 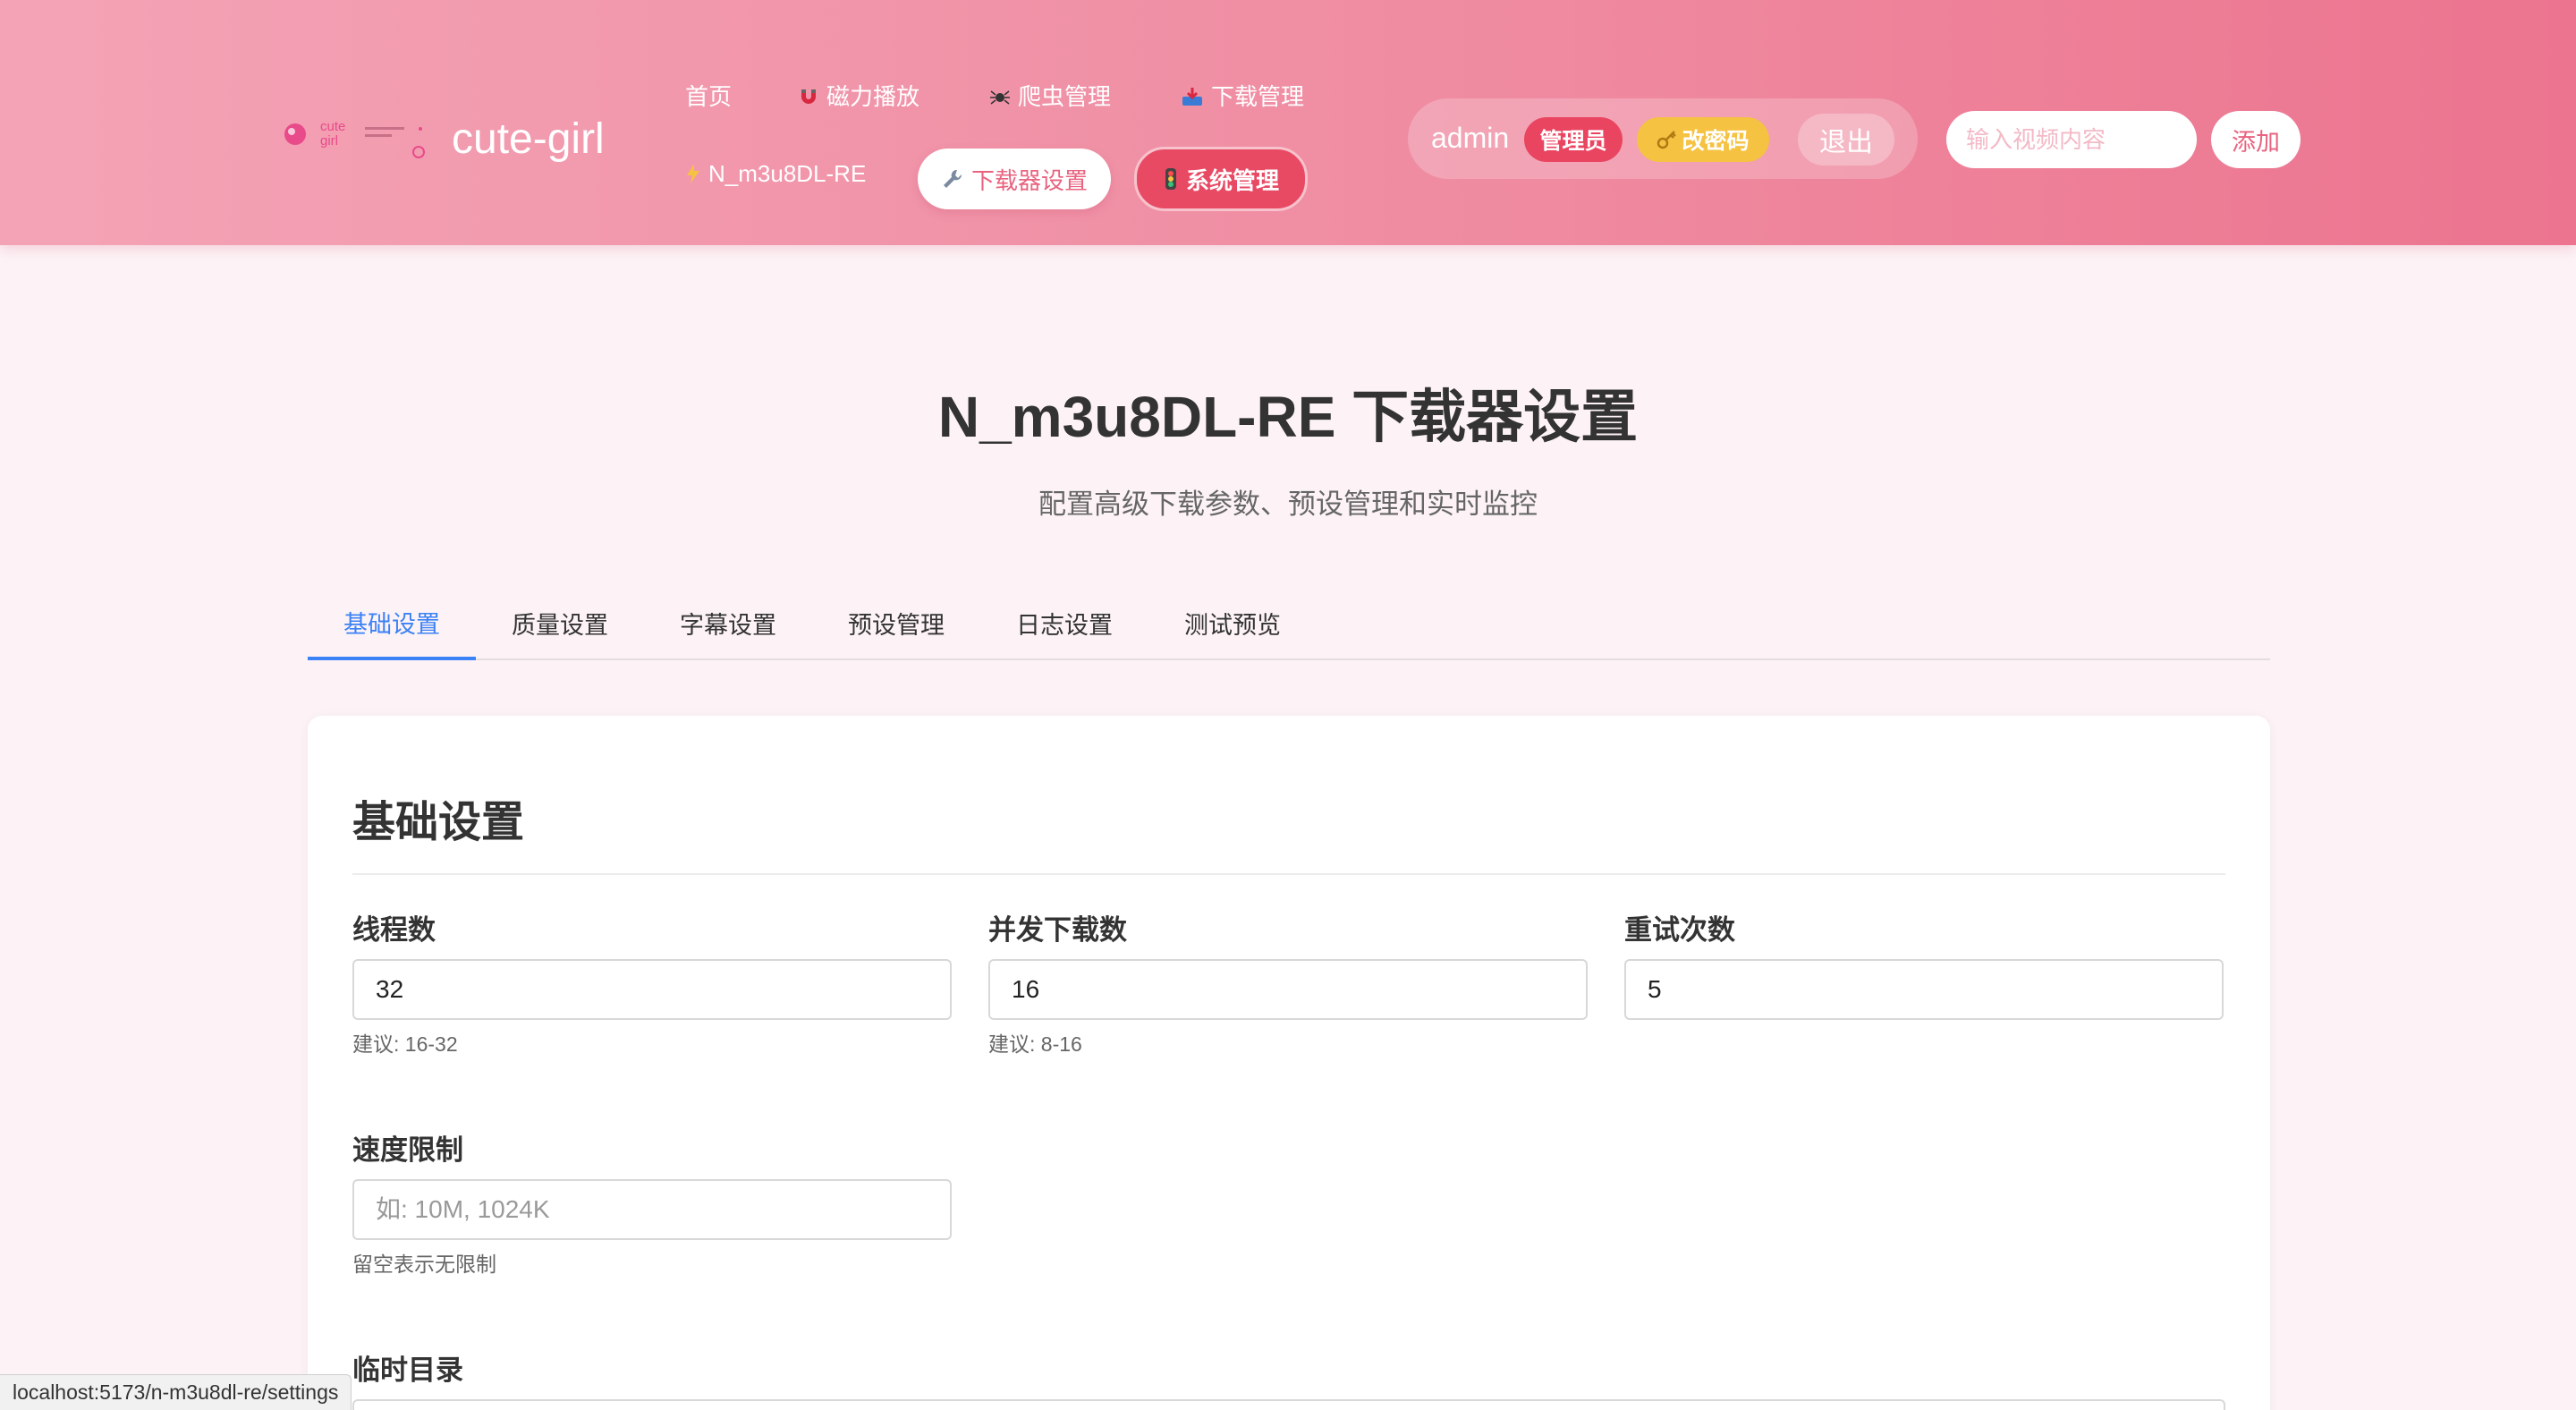 I want to click on tab-logs: 日志设置, so click(x=1064, y=623).